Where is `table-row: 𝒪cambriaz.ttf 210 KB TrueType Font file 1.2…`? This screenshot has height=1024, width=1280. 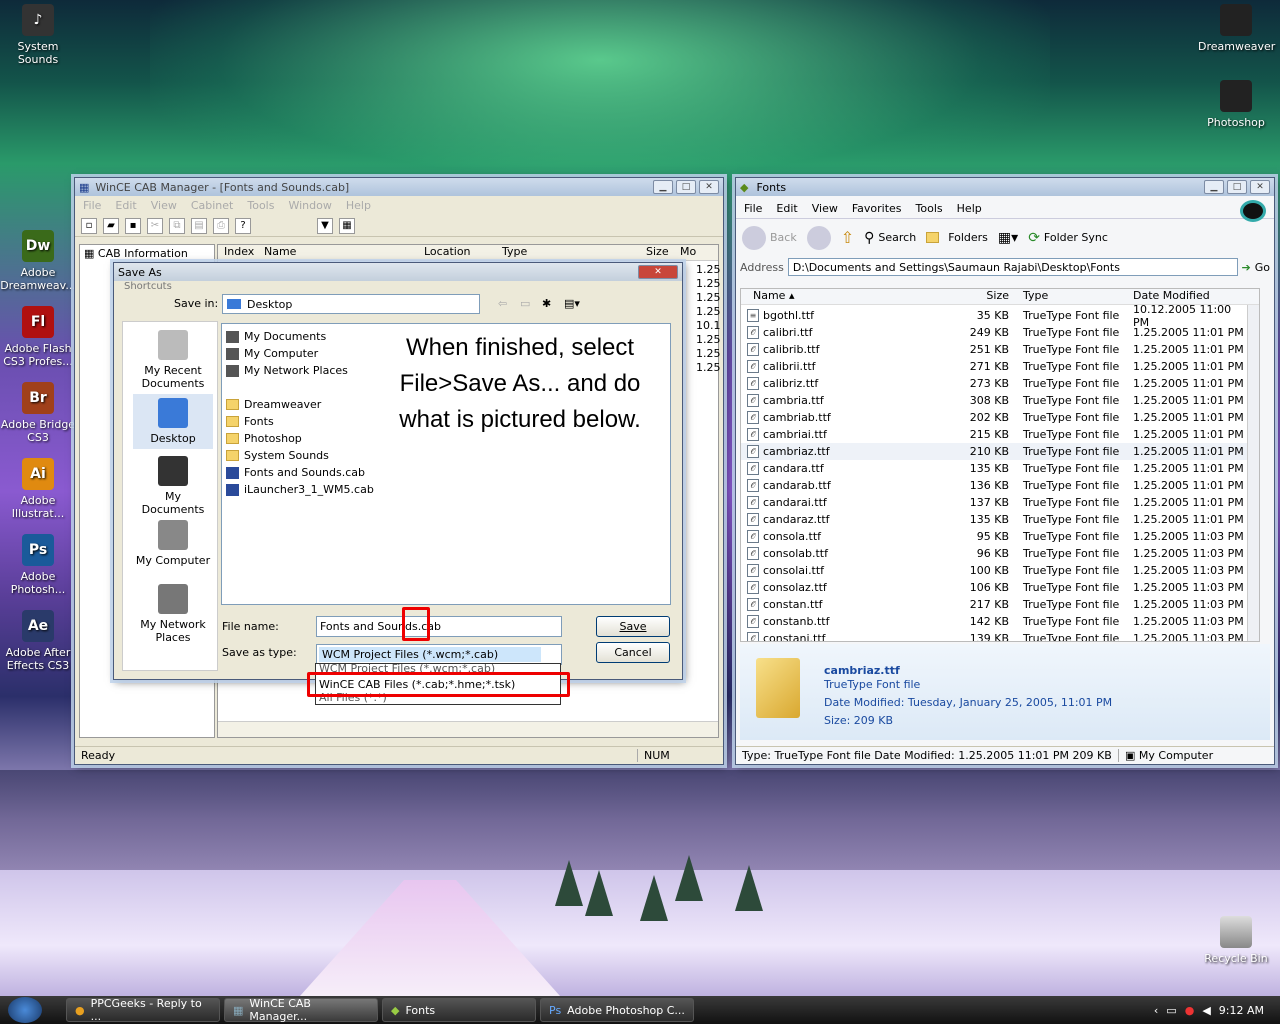
table-row: 𝒪cambriaz.ttf 210 KB TrueType Font file 1.2… is located at coordinates (995, 451).